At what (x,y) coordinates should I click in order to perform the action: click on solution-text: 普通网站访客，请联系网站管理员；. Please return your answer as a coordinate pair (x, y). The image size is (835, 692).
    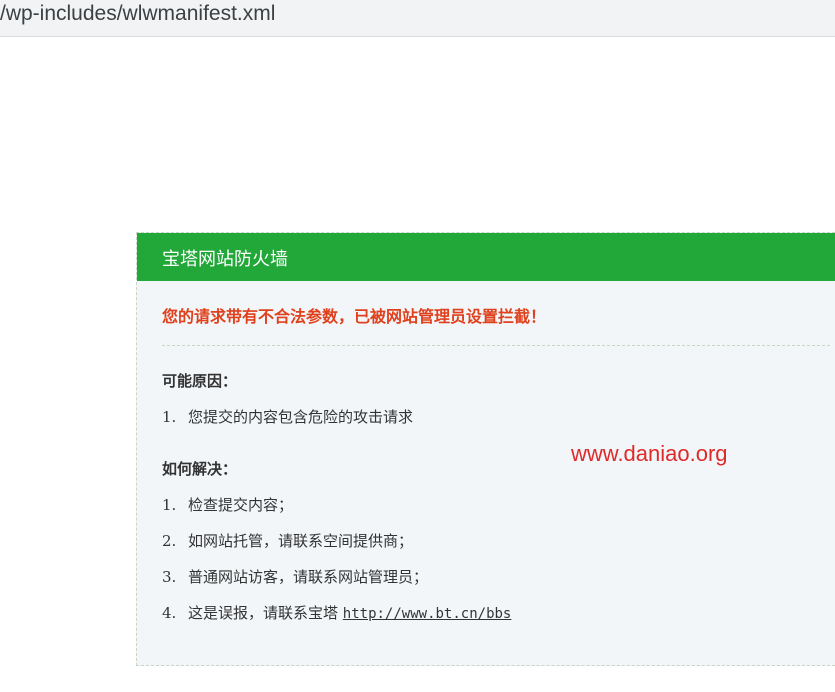
    Looking at the image, I should click on (308, 577).